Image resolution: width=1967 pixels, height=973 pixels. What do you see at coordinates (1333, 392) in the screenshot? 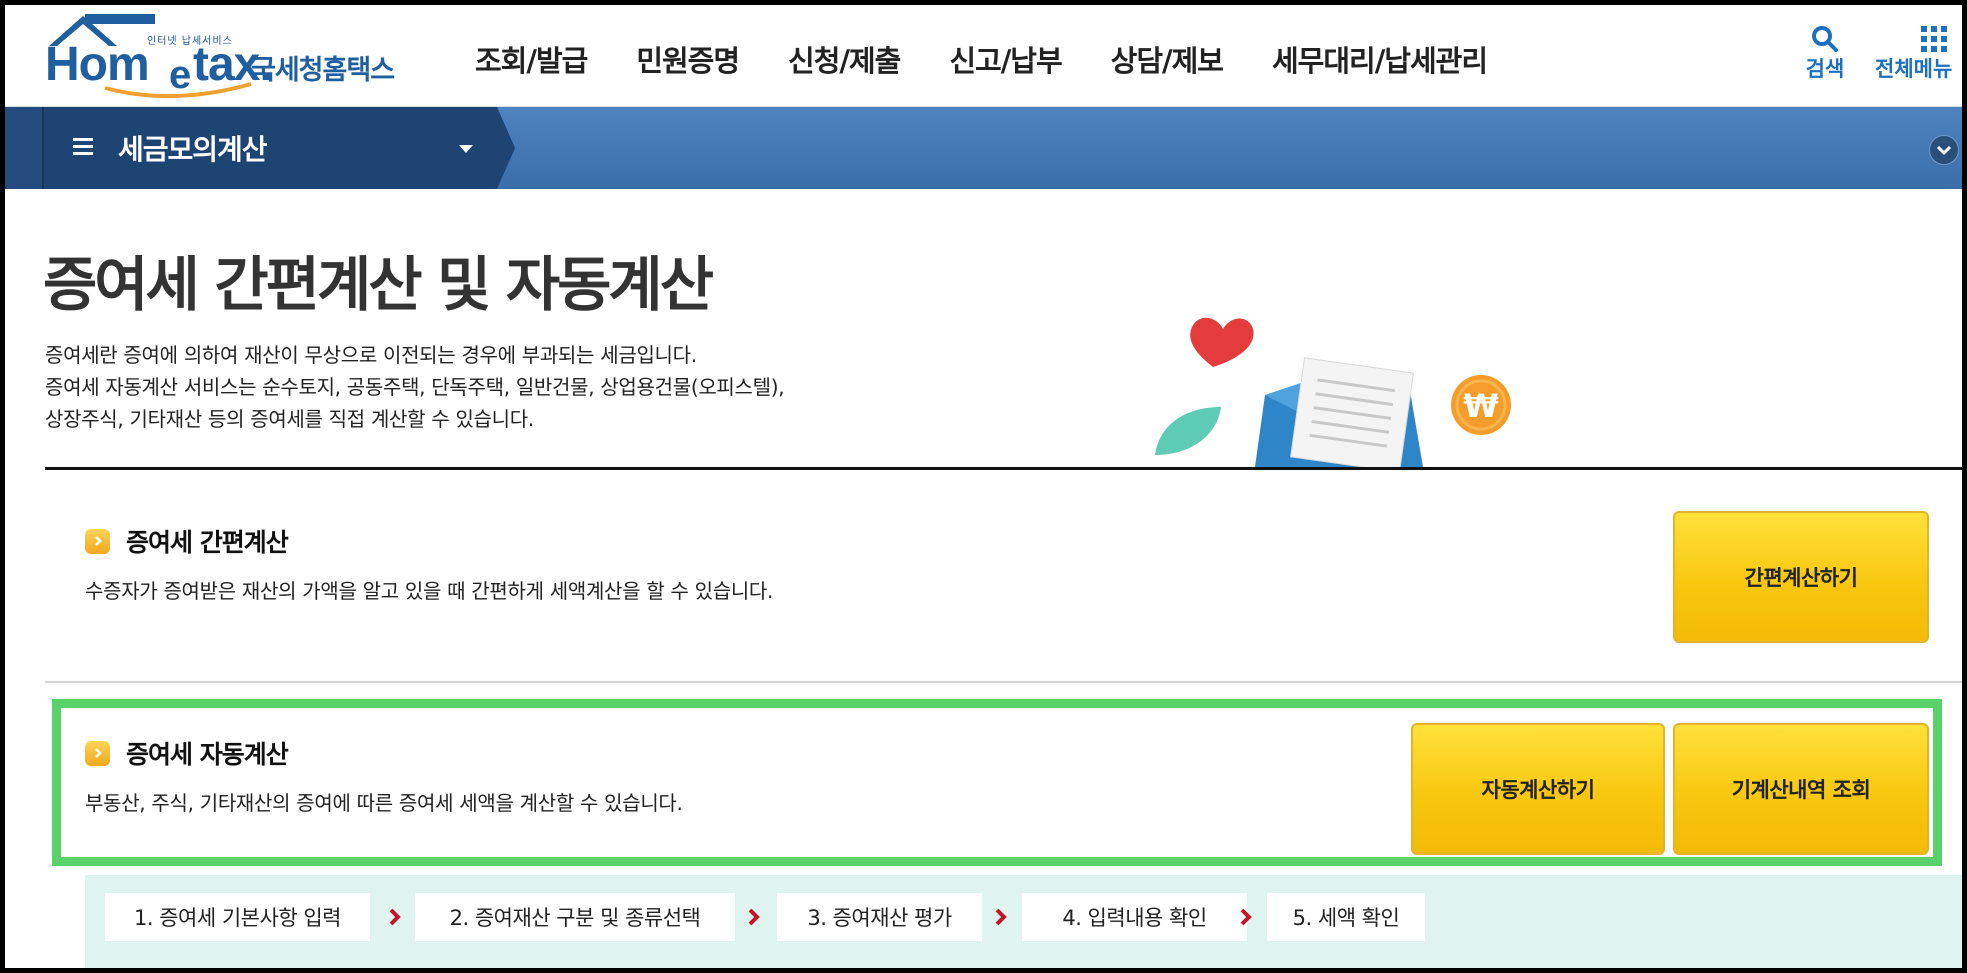
I see `gift-envelope-illustration: ₩` at bounding box center [1333, 392].